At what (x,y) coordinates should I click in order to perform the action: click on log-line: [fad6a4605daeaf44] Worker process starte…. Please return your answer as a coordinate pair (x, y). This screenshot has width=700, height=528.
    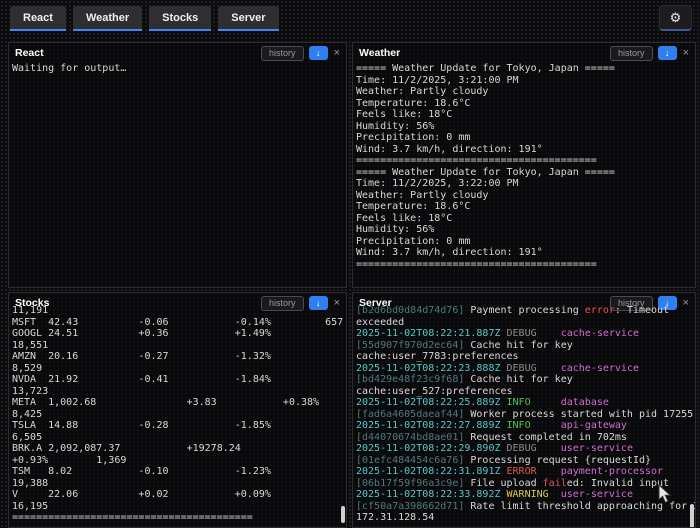
    Looking at the image, I should click on (525, 414).